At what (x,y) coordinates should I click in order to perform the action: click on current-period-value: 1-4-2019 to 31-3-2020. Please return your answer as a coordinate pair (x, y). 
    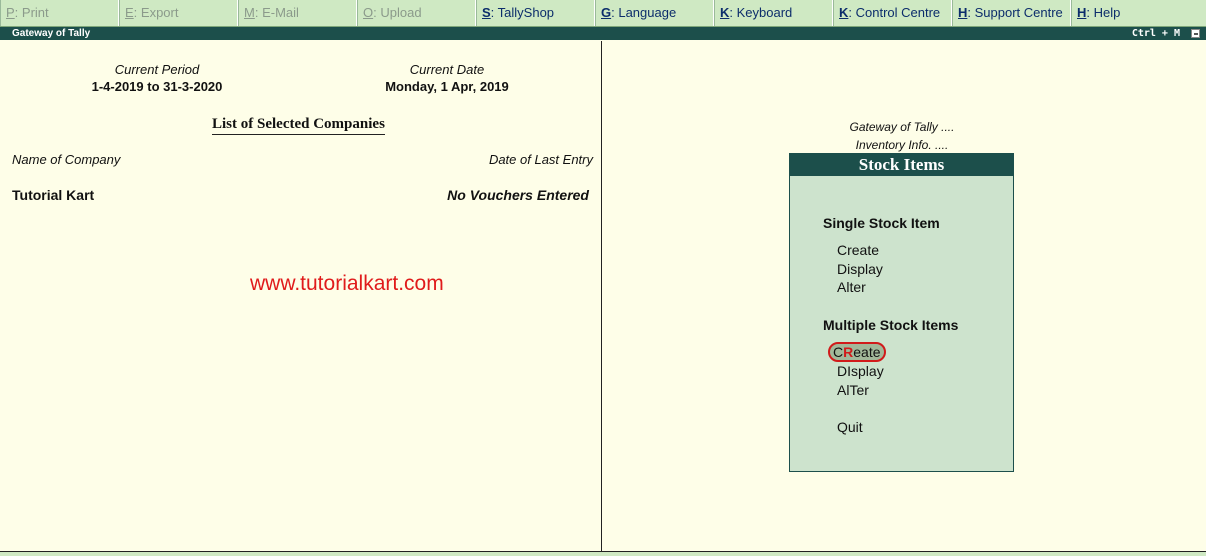
    Looking at the image, I should click on (157, 86).